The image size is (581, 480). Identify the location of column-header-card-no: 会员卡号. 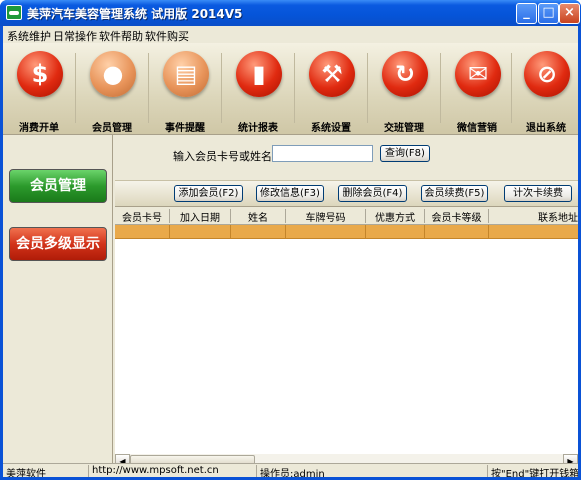
(142, 216).